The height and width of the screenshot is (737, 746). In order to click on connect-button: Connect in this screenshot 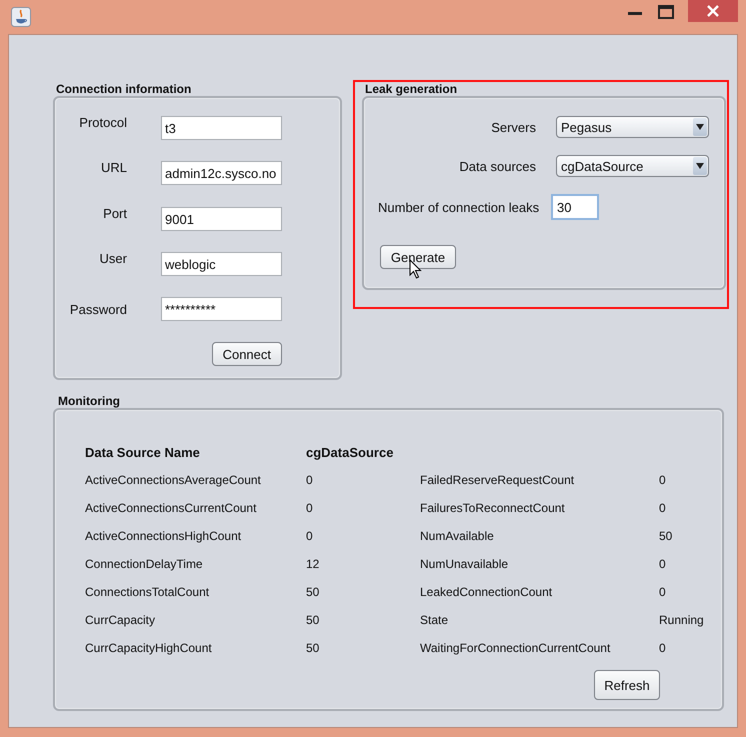, I will do `click(247, 354)`.